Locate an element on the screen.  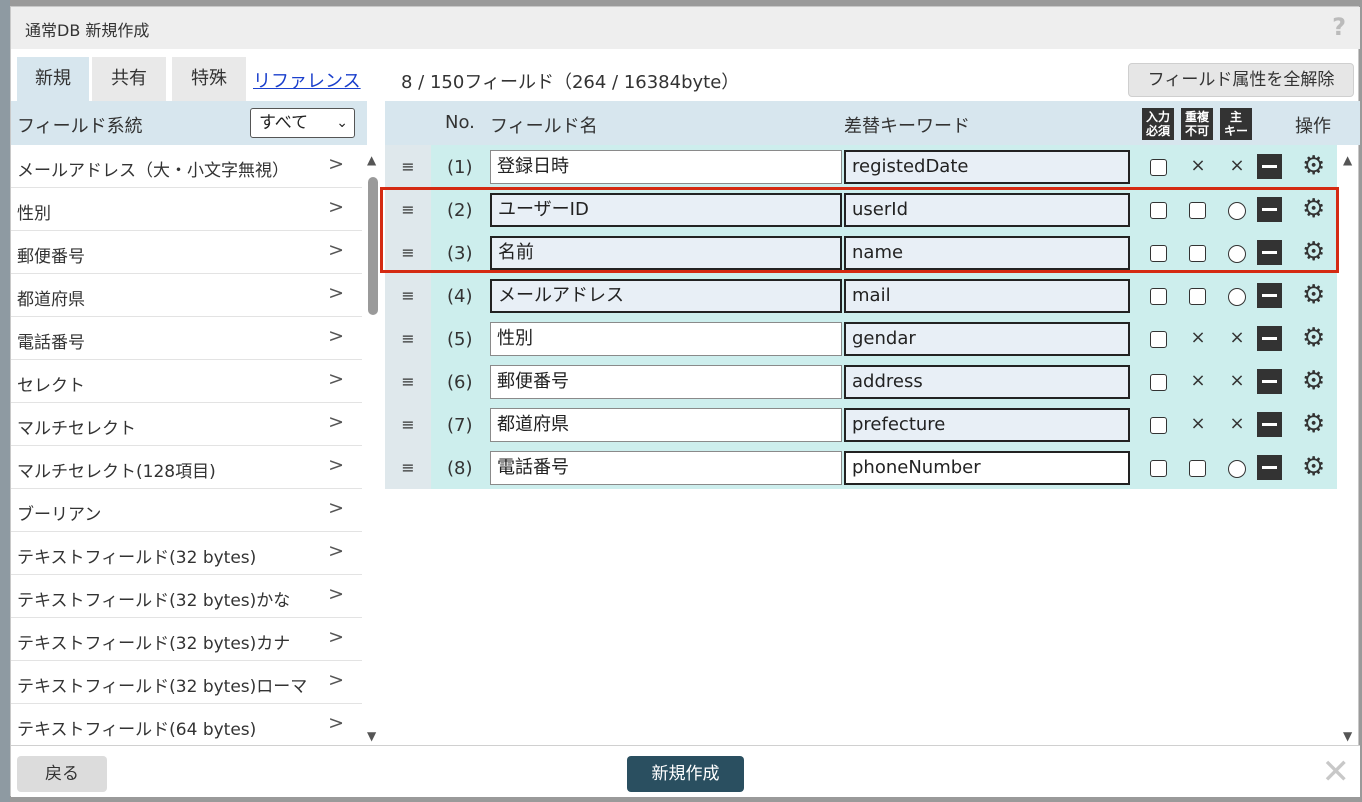
list-item-label: テキストフィールド(64 bytes) is located at coordinates (137, 730).